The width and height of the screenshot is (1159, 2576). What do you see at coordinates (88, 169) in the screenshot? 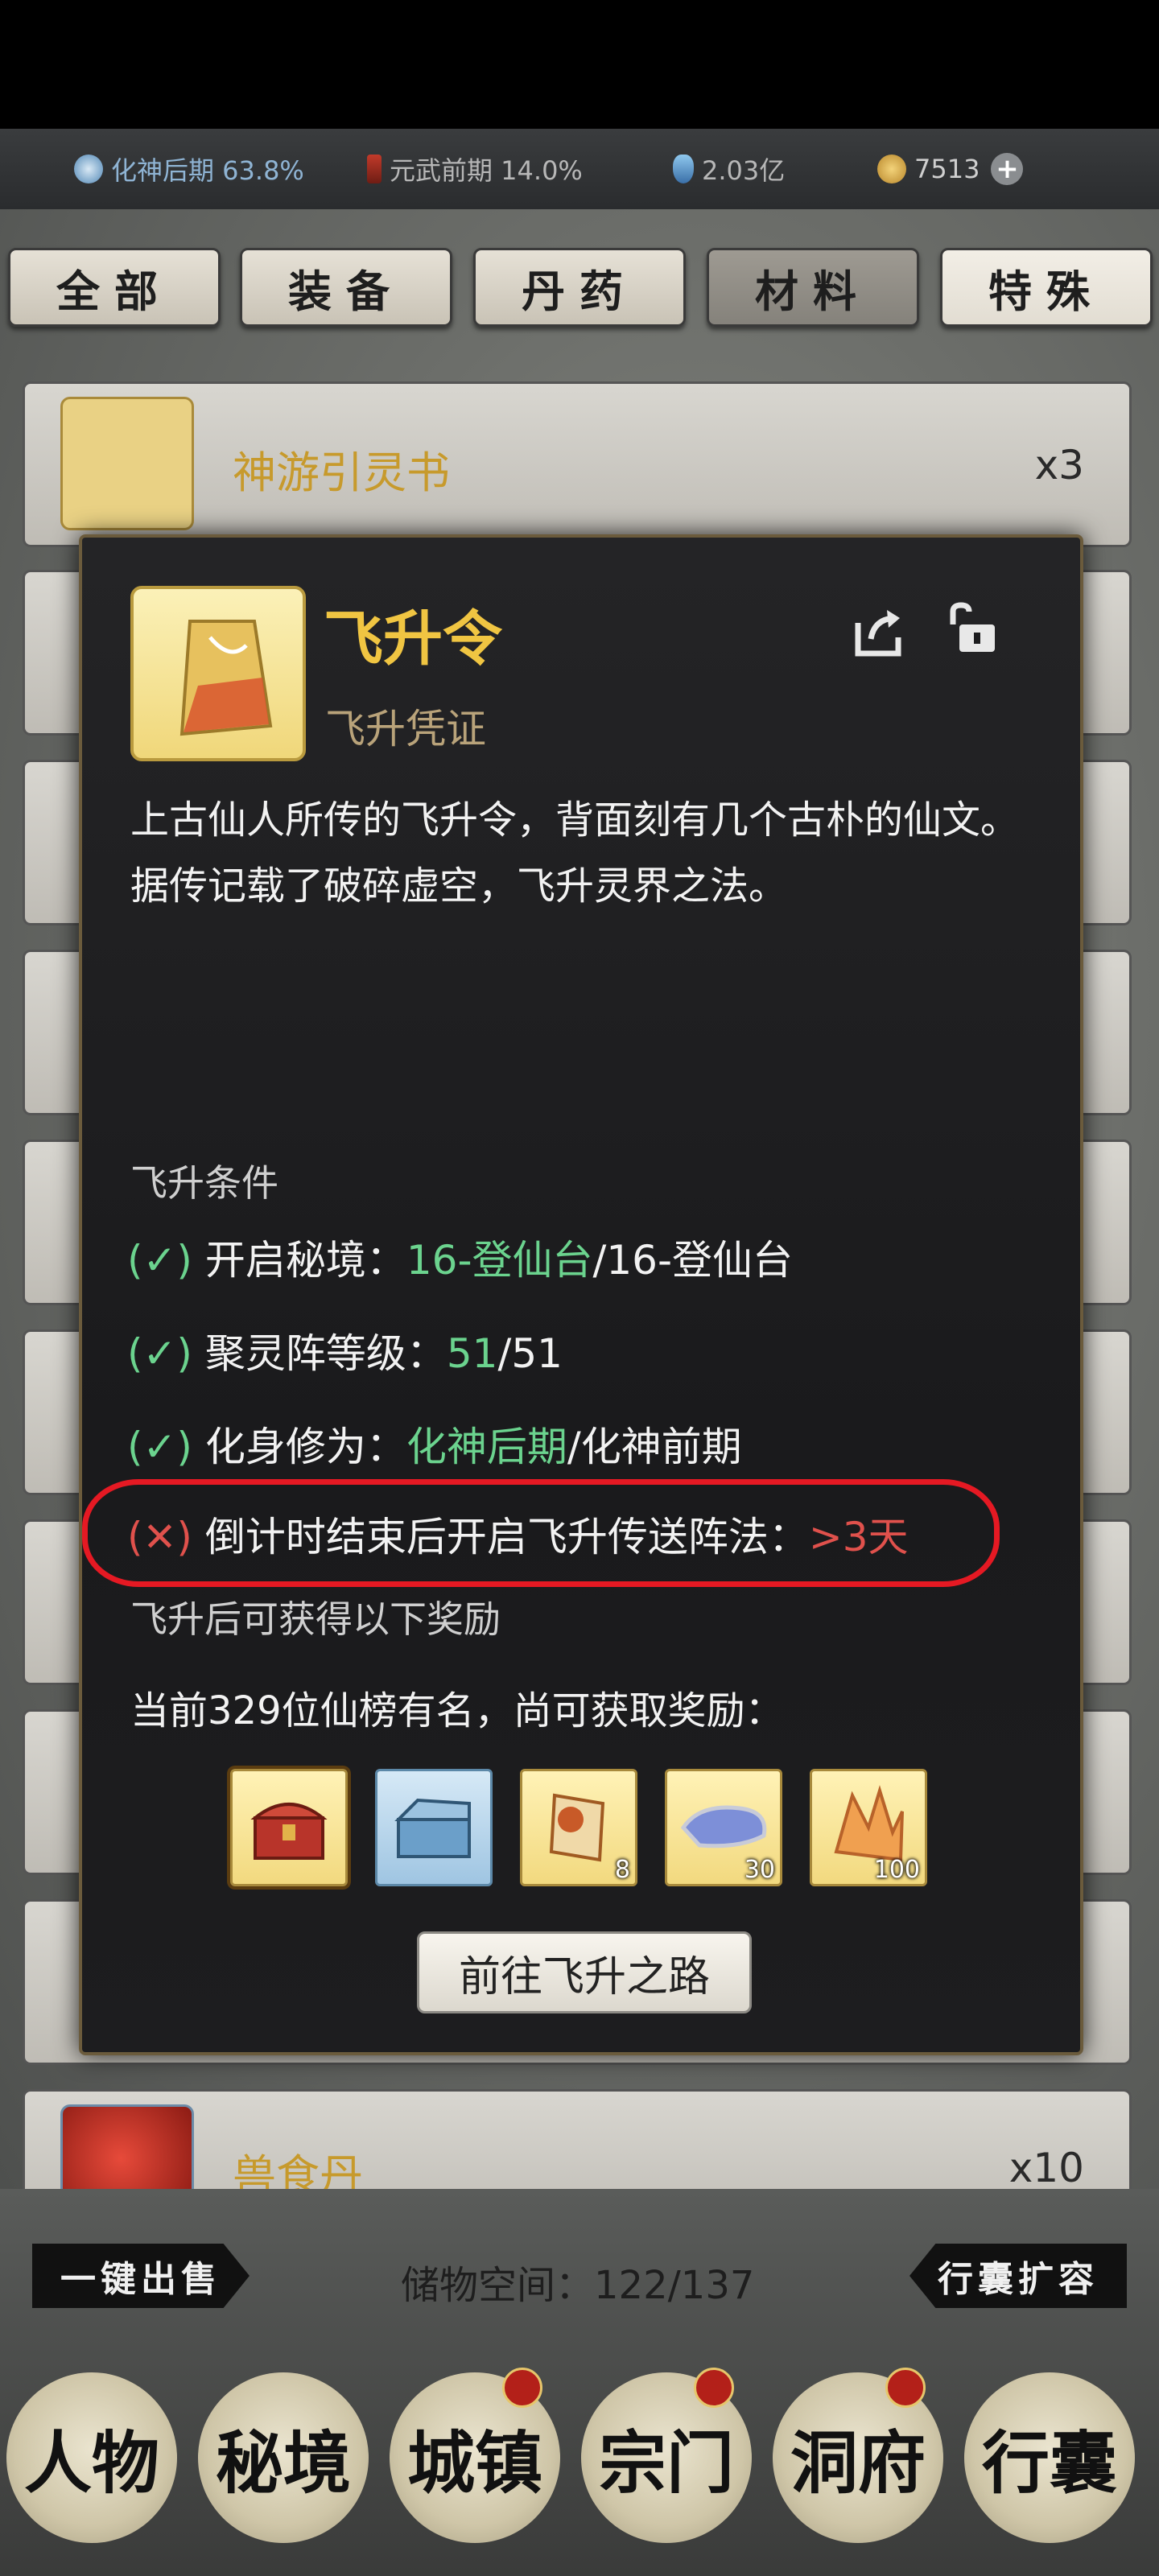
I see `realm-orb-icon` at bounding box center [88, 169].